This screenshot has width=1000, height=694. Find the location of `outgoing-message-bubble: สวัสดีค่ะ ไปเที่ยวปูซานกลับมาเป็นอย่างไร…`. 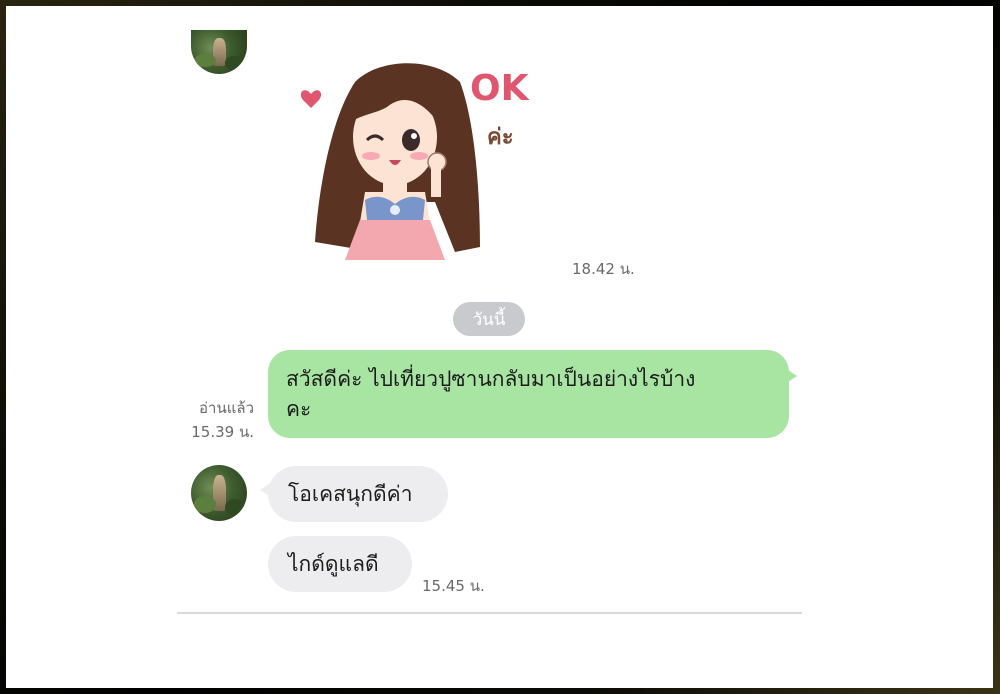

outgoing-message-bubble: สวัสดีค่ะ ไปเที่ยวปูซานกลับมาเป็นอย่างไร… is located at coordinates (532, 394).